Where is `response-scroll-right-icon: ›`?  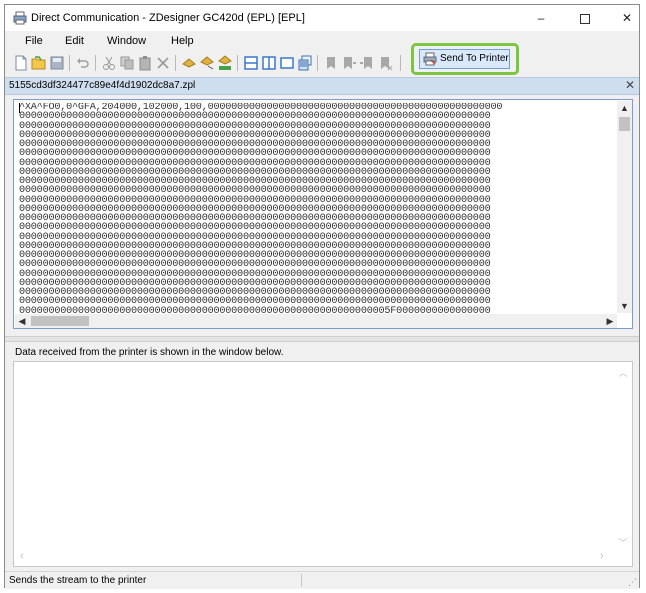 response-scroll-right-icon: › is located at coordinates (602, 556).